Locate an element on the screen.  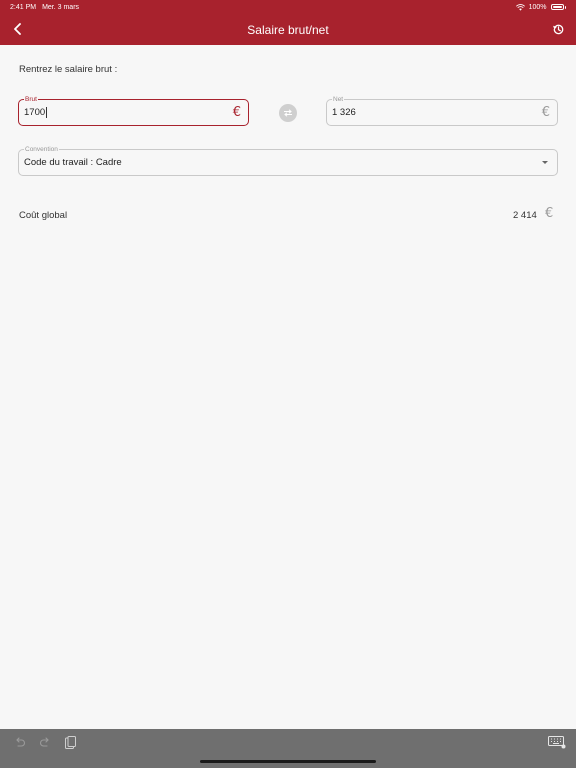
swap-icon is located at coordinates (288, 113).